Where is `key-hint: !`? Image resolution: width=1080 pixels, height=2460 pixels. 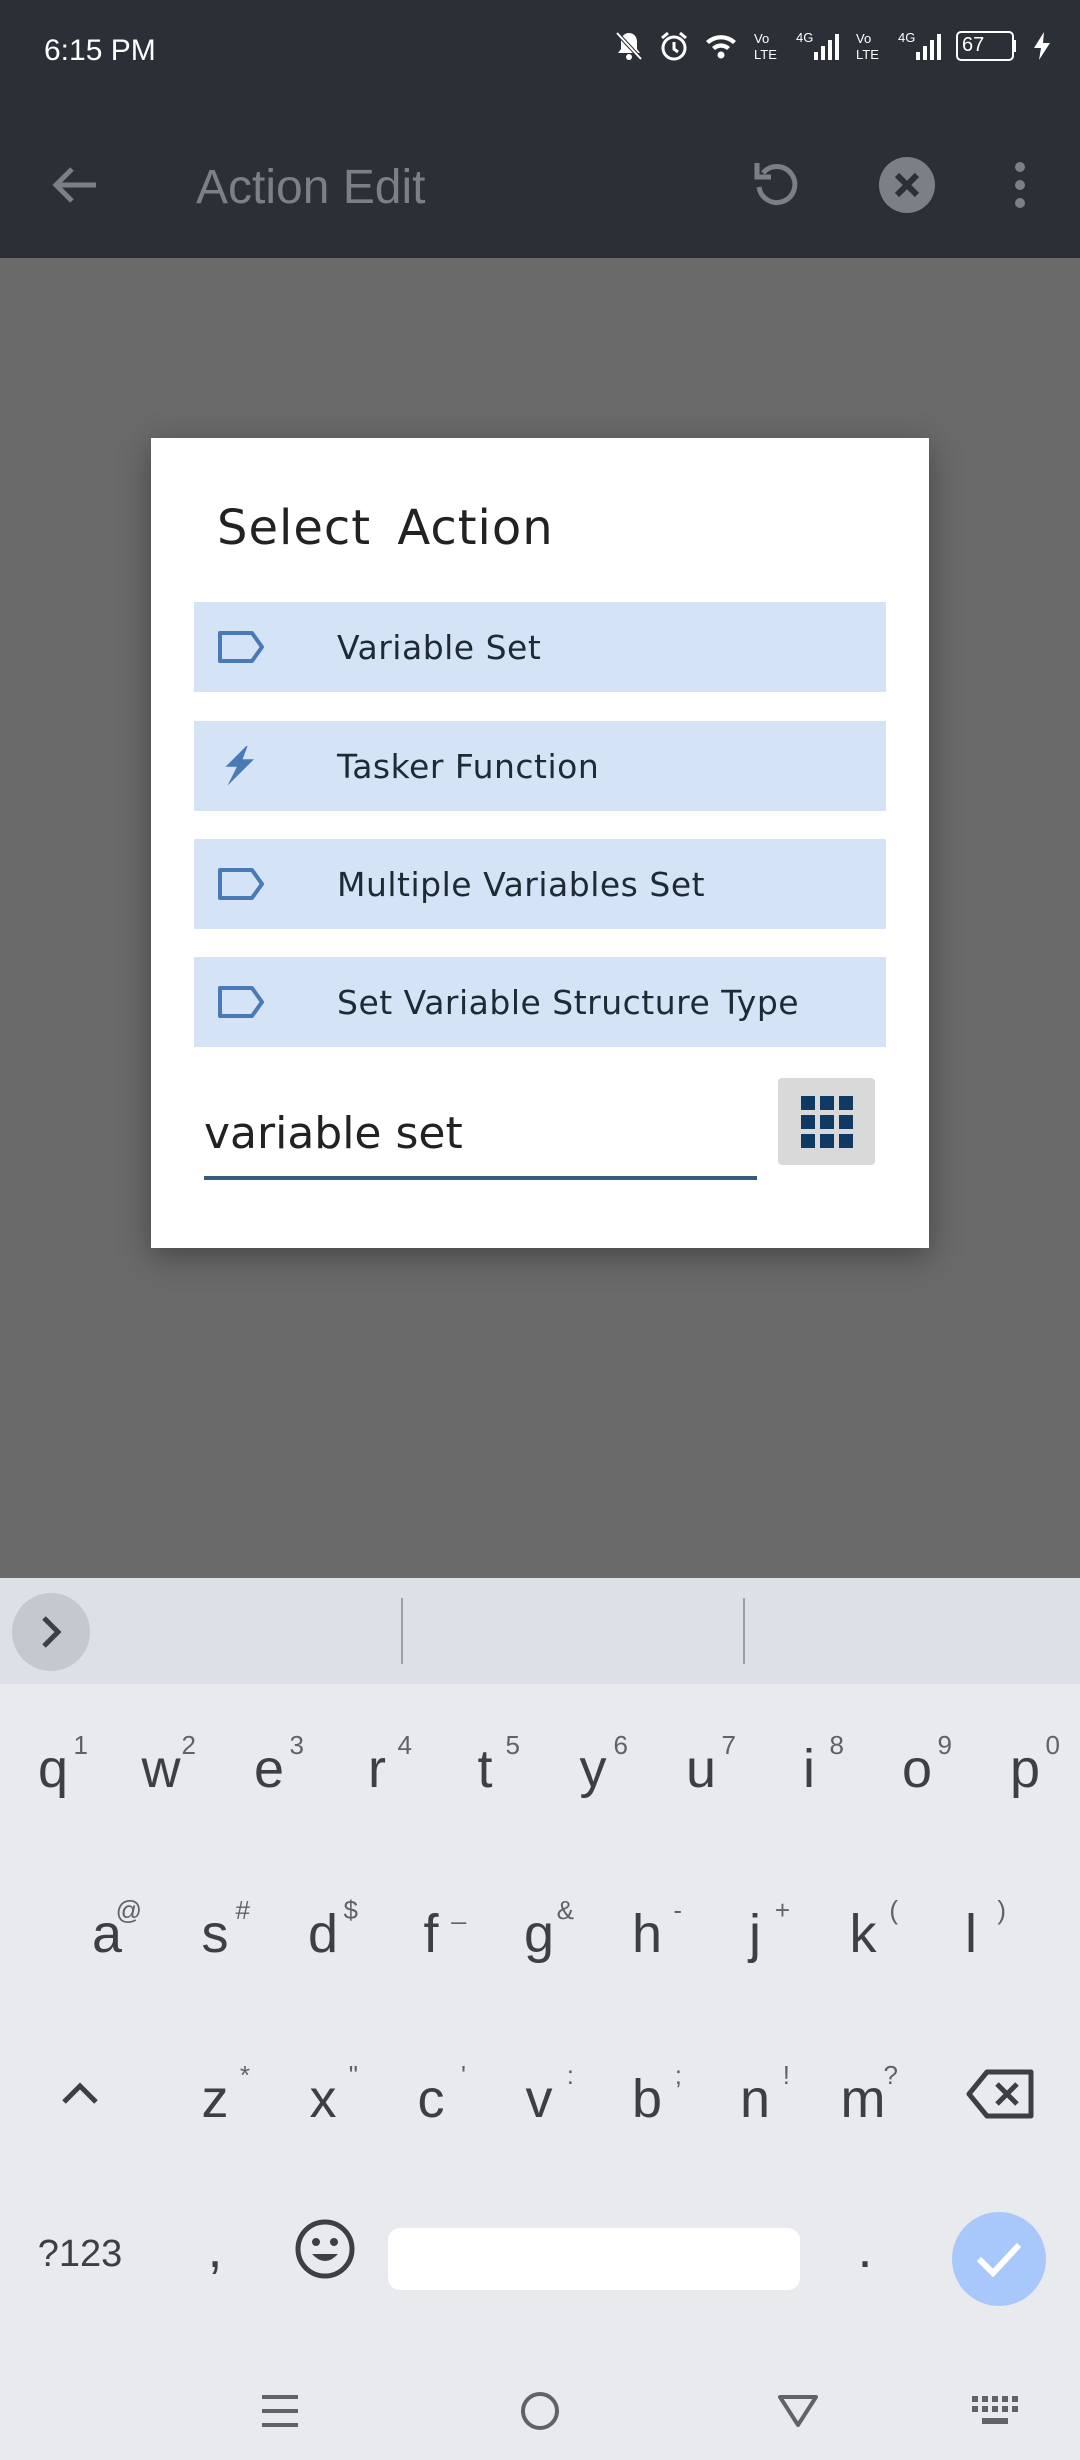 key-hint: ! is located at coordinates (786, 2075).